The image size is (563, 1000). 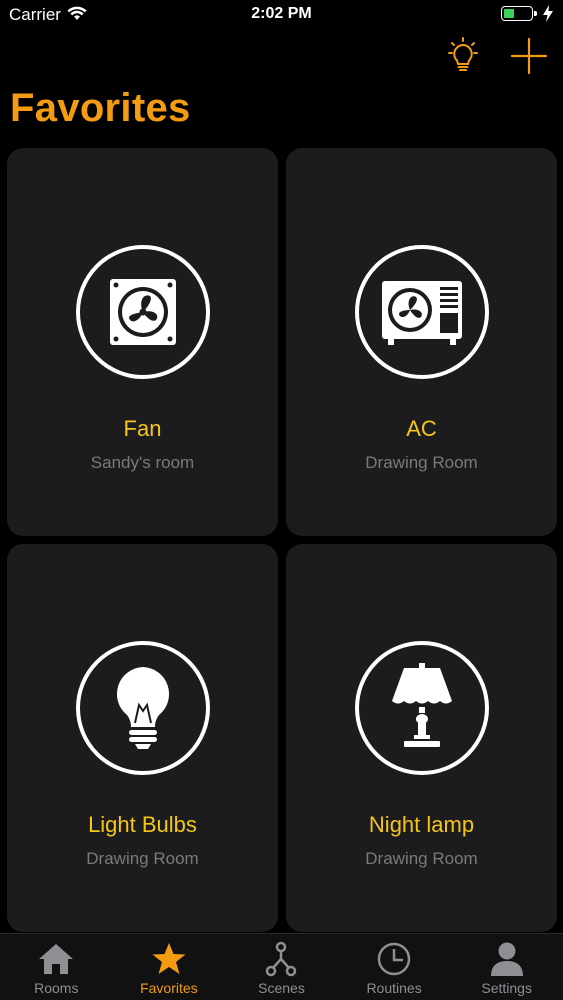 I want to click on tab-label: Settings, so click(x=506, y=988).